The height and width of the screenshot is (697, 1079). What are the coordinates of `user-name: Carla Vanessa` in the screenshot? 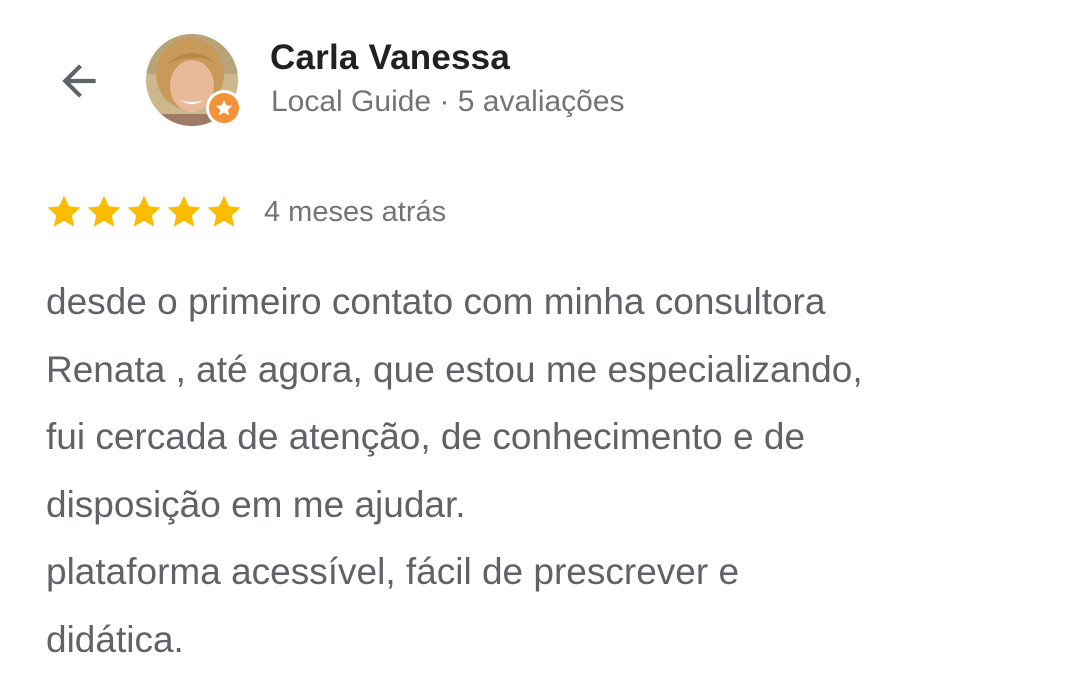 It's located at (390, 58).